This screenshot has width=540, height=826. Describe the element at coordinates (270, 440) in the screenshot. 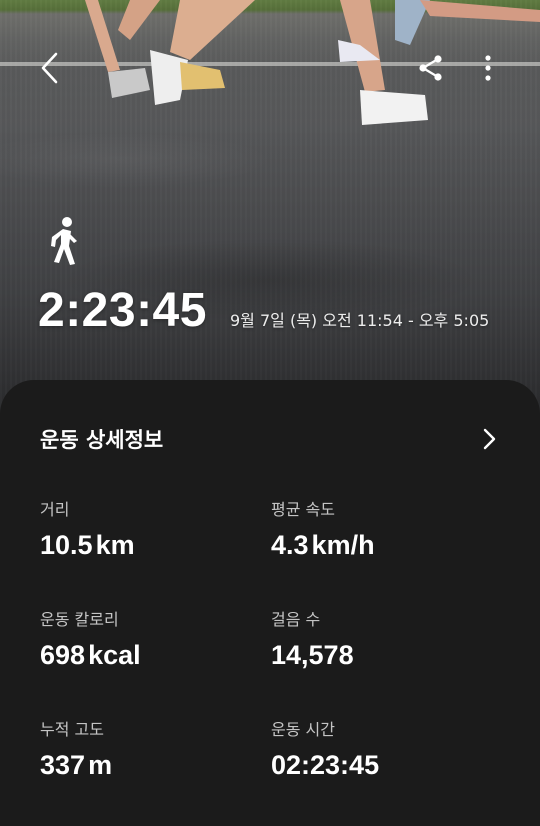

I see `workout-details-header: 운동 상세정보` at that location.